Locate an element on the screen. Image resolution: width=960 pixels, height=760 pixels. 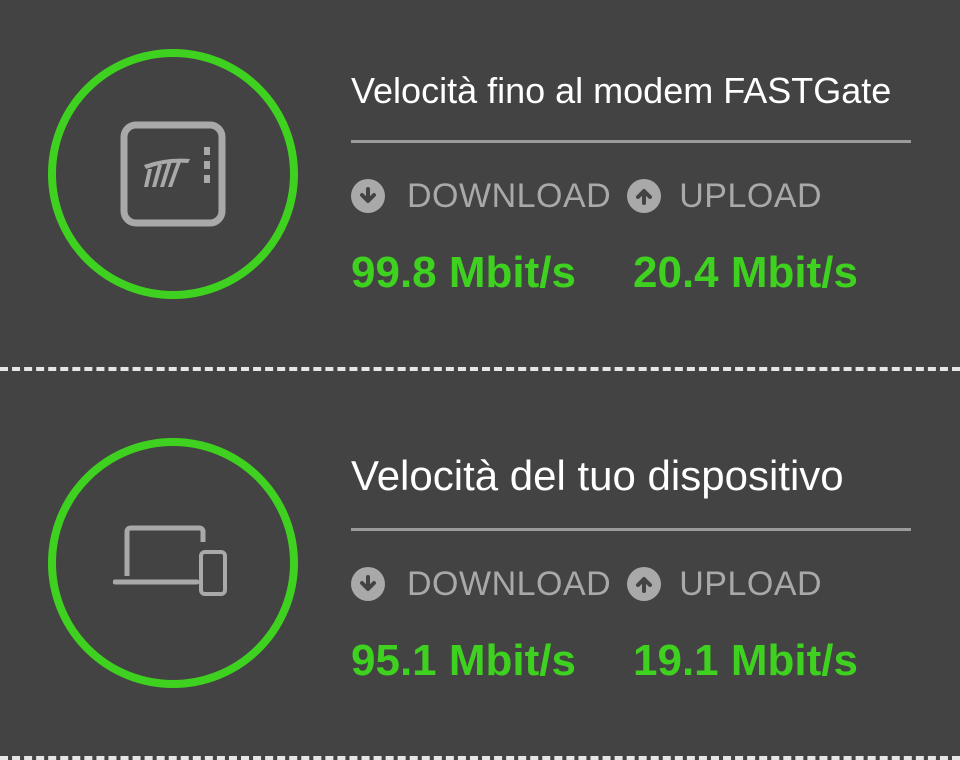
download-speed-value: 95.1 Mbit/s is located at coordinates (463, 660).